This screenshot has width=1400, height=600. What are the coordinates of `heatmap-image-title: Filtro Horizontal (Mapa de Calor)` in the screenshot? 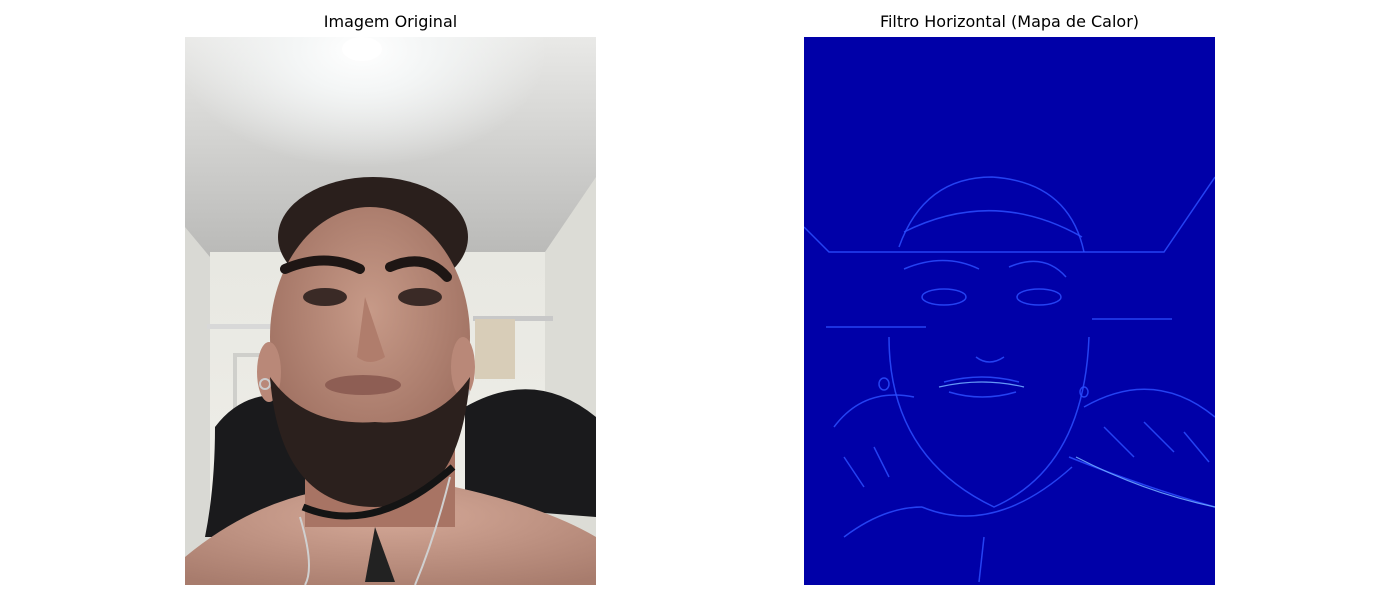 It's located at (1009, 21).